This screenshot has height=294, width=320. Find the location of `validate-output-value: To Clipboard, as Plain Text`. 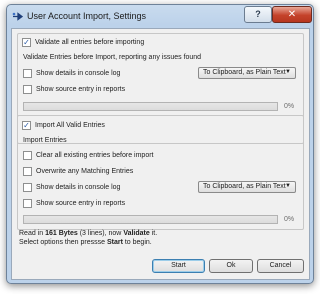

validate-output-value: To Clipboard, as Plain Text is located at coordinates (244, 72).